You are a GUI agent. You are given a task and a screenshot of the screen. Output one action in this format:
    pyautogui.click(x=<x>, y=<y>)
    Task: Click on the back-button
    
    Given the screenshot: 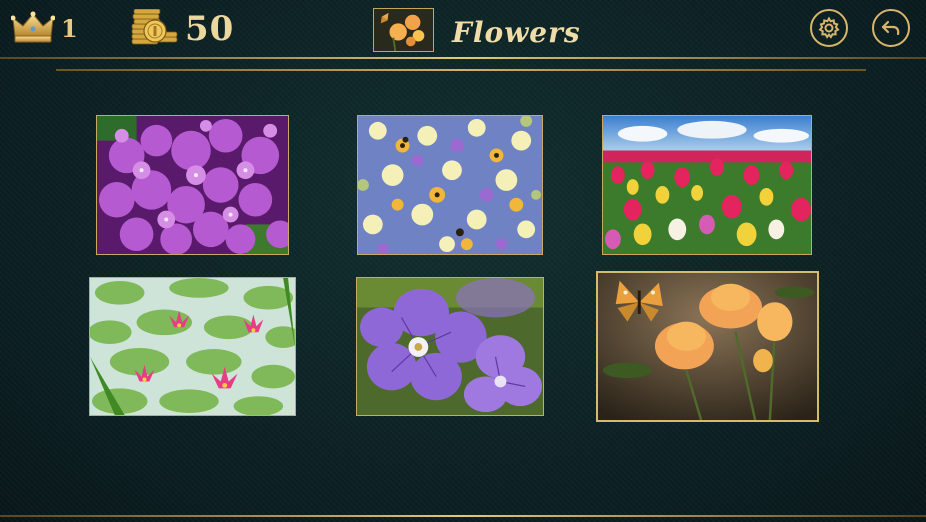 What is the action you would take?
    pyautogui.click(x=891, y=28)
    